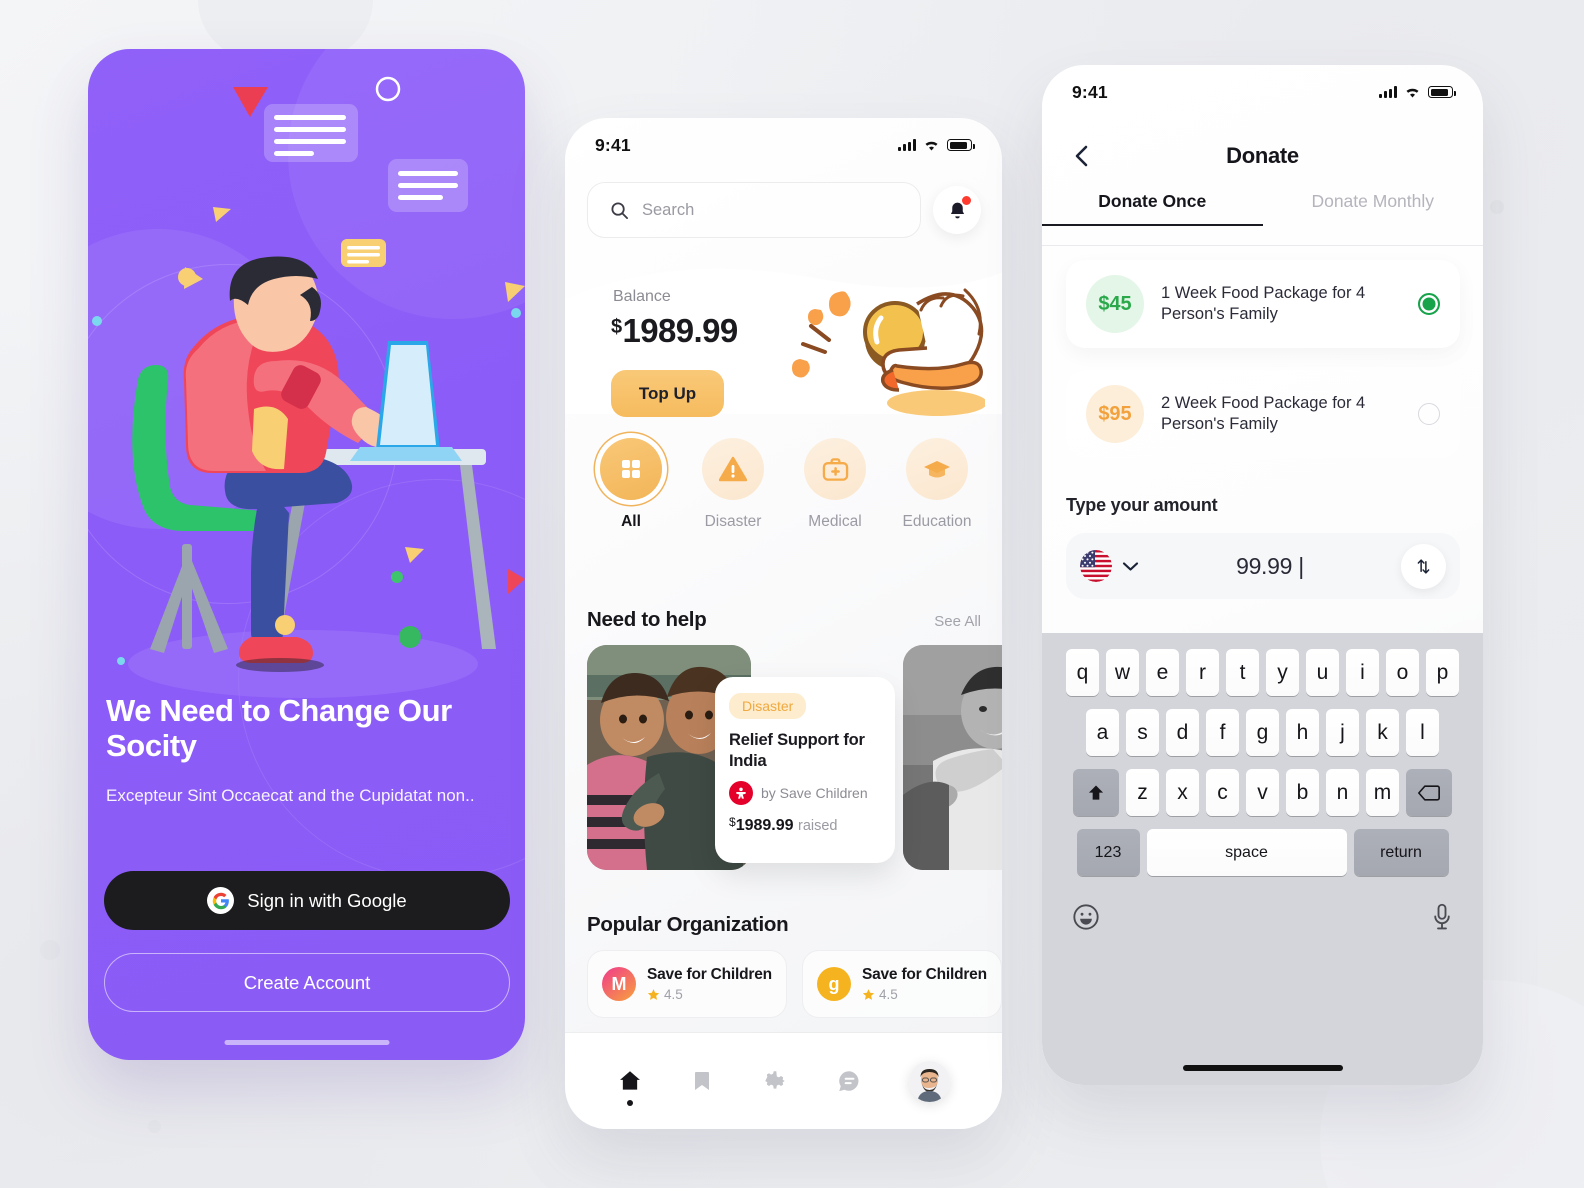 The image size is (1584, 1188). What do you see at coordinates (642, 296) in the screenshot?
I see `balance-label: Balance` at bounding box center [642, 296].